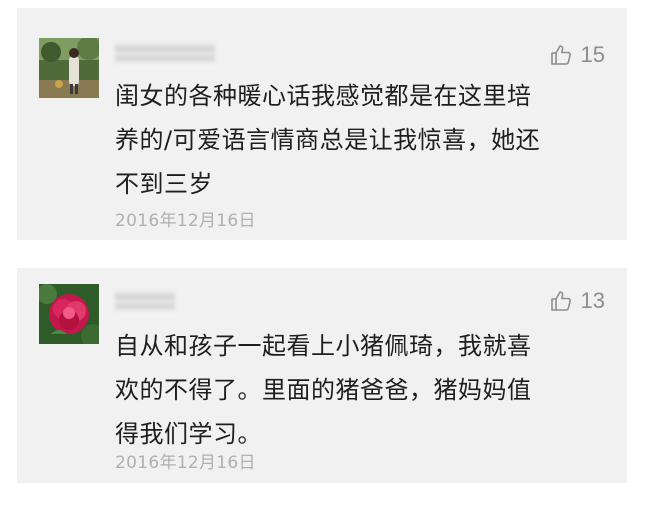 This screenshot has height=505, width=660. What do you see at coordinates (592, 300) in the screenshot?
I see `like-count: 13` at bounding box center [592, 300].